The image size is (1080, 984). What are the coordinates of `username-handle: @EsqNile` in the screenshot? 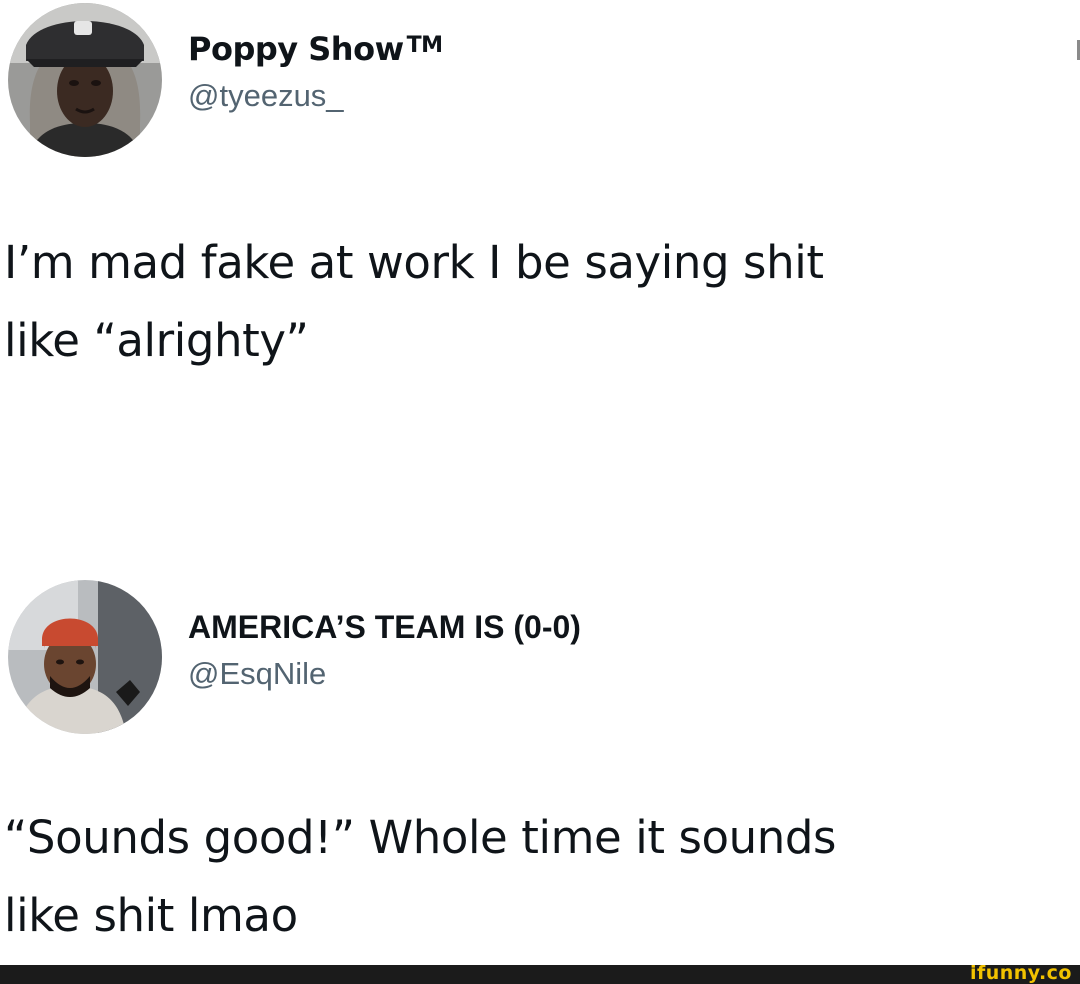 It's located at (384, 674).